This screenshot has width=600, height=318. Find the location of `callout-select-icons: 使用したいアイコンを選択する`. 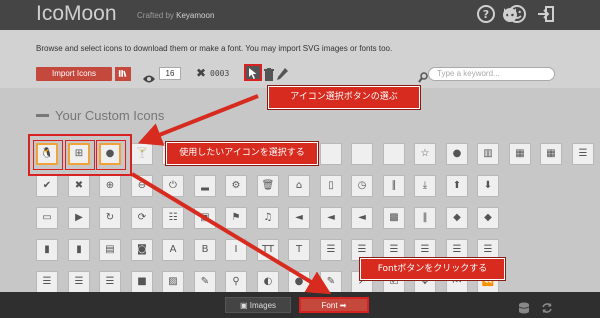

callout-select-icons: 使用したいアイコンを選択する is located at coordinates (242, 153).